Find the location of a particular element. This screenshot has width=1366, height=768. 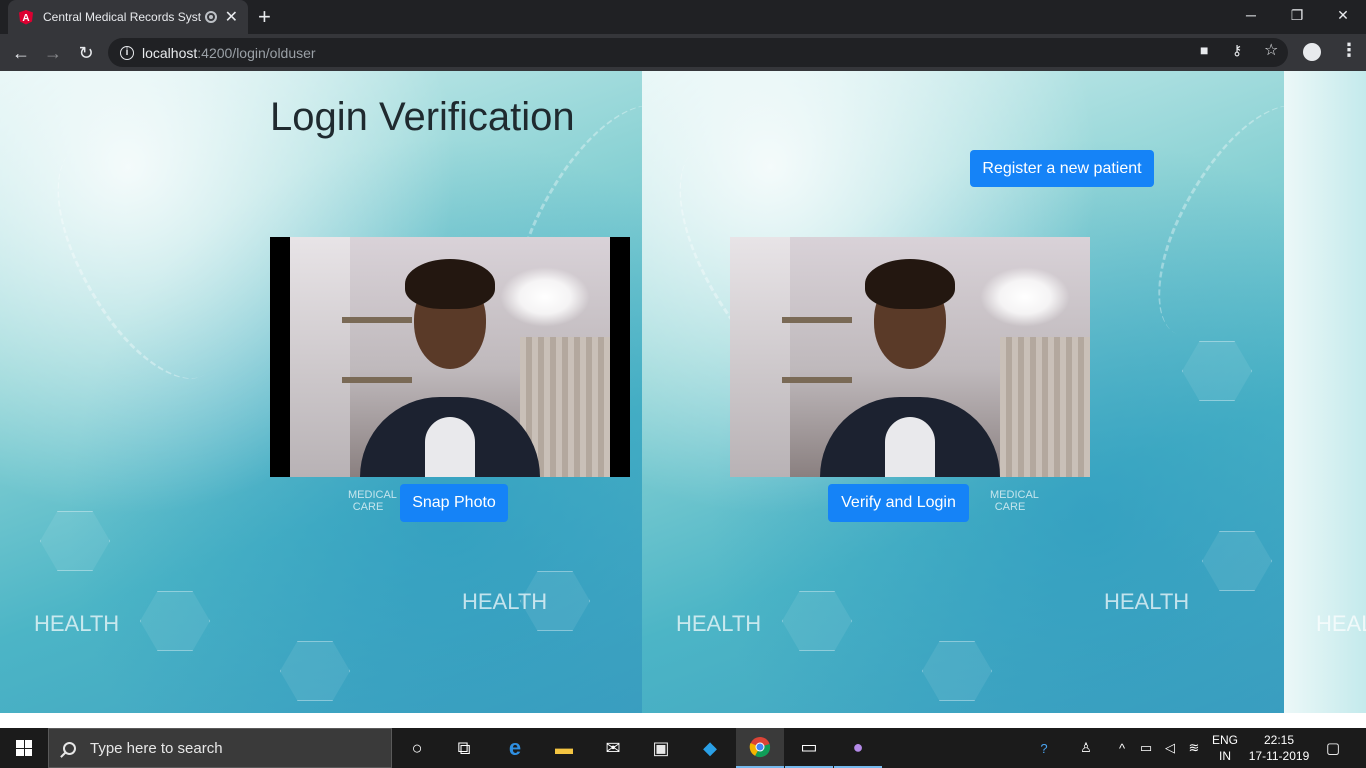

svg-text: A is located at coordinates (25, 18).